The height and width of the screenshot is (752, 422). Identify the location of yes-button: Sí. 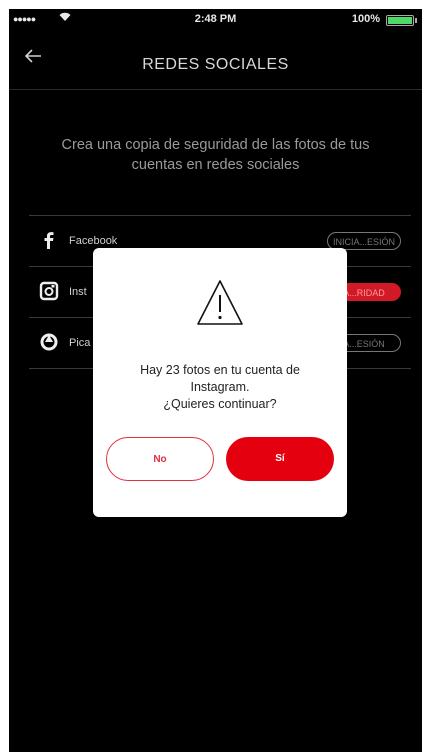
(280, 459).